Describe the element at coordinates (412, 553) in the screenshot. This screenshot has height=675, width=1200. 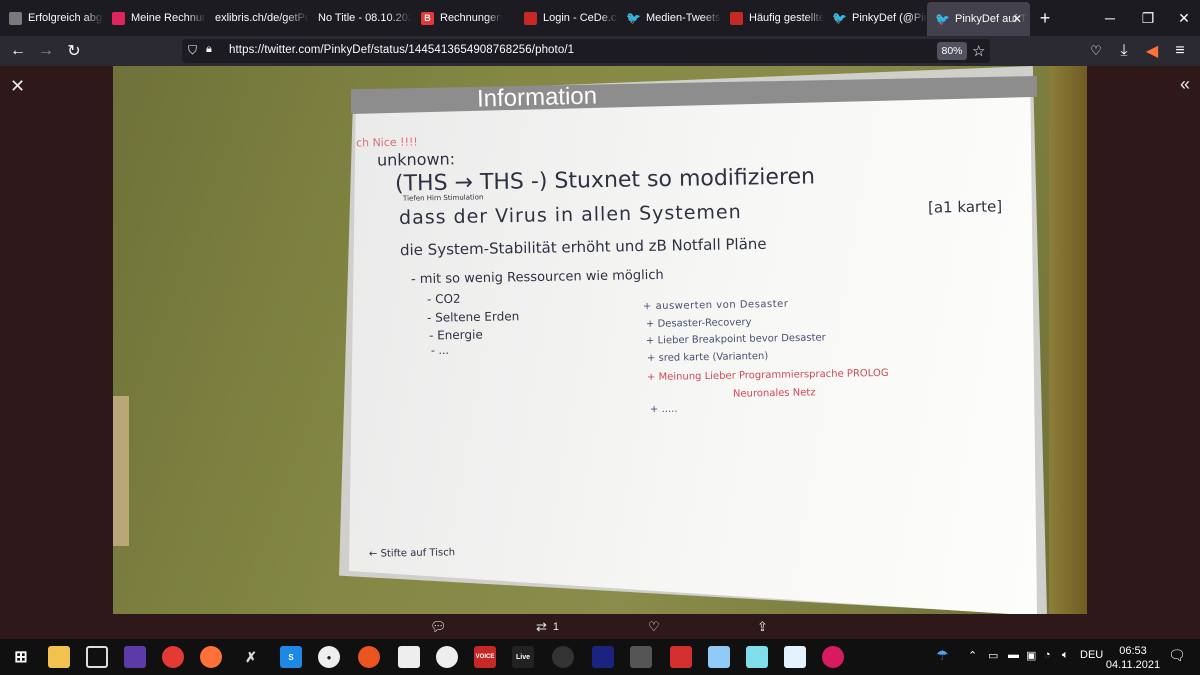
I see `note-stifte-auf-tisch: ← Stifte auf Tisch` at that location.